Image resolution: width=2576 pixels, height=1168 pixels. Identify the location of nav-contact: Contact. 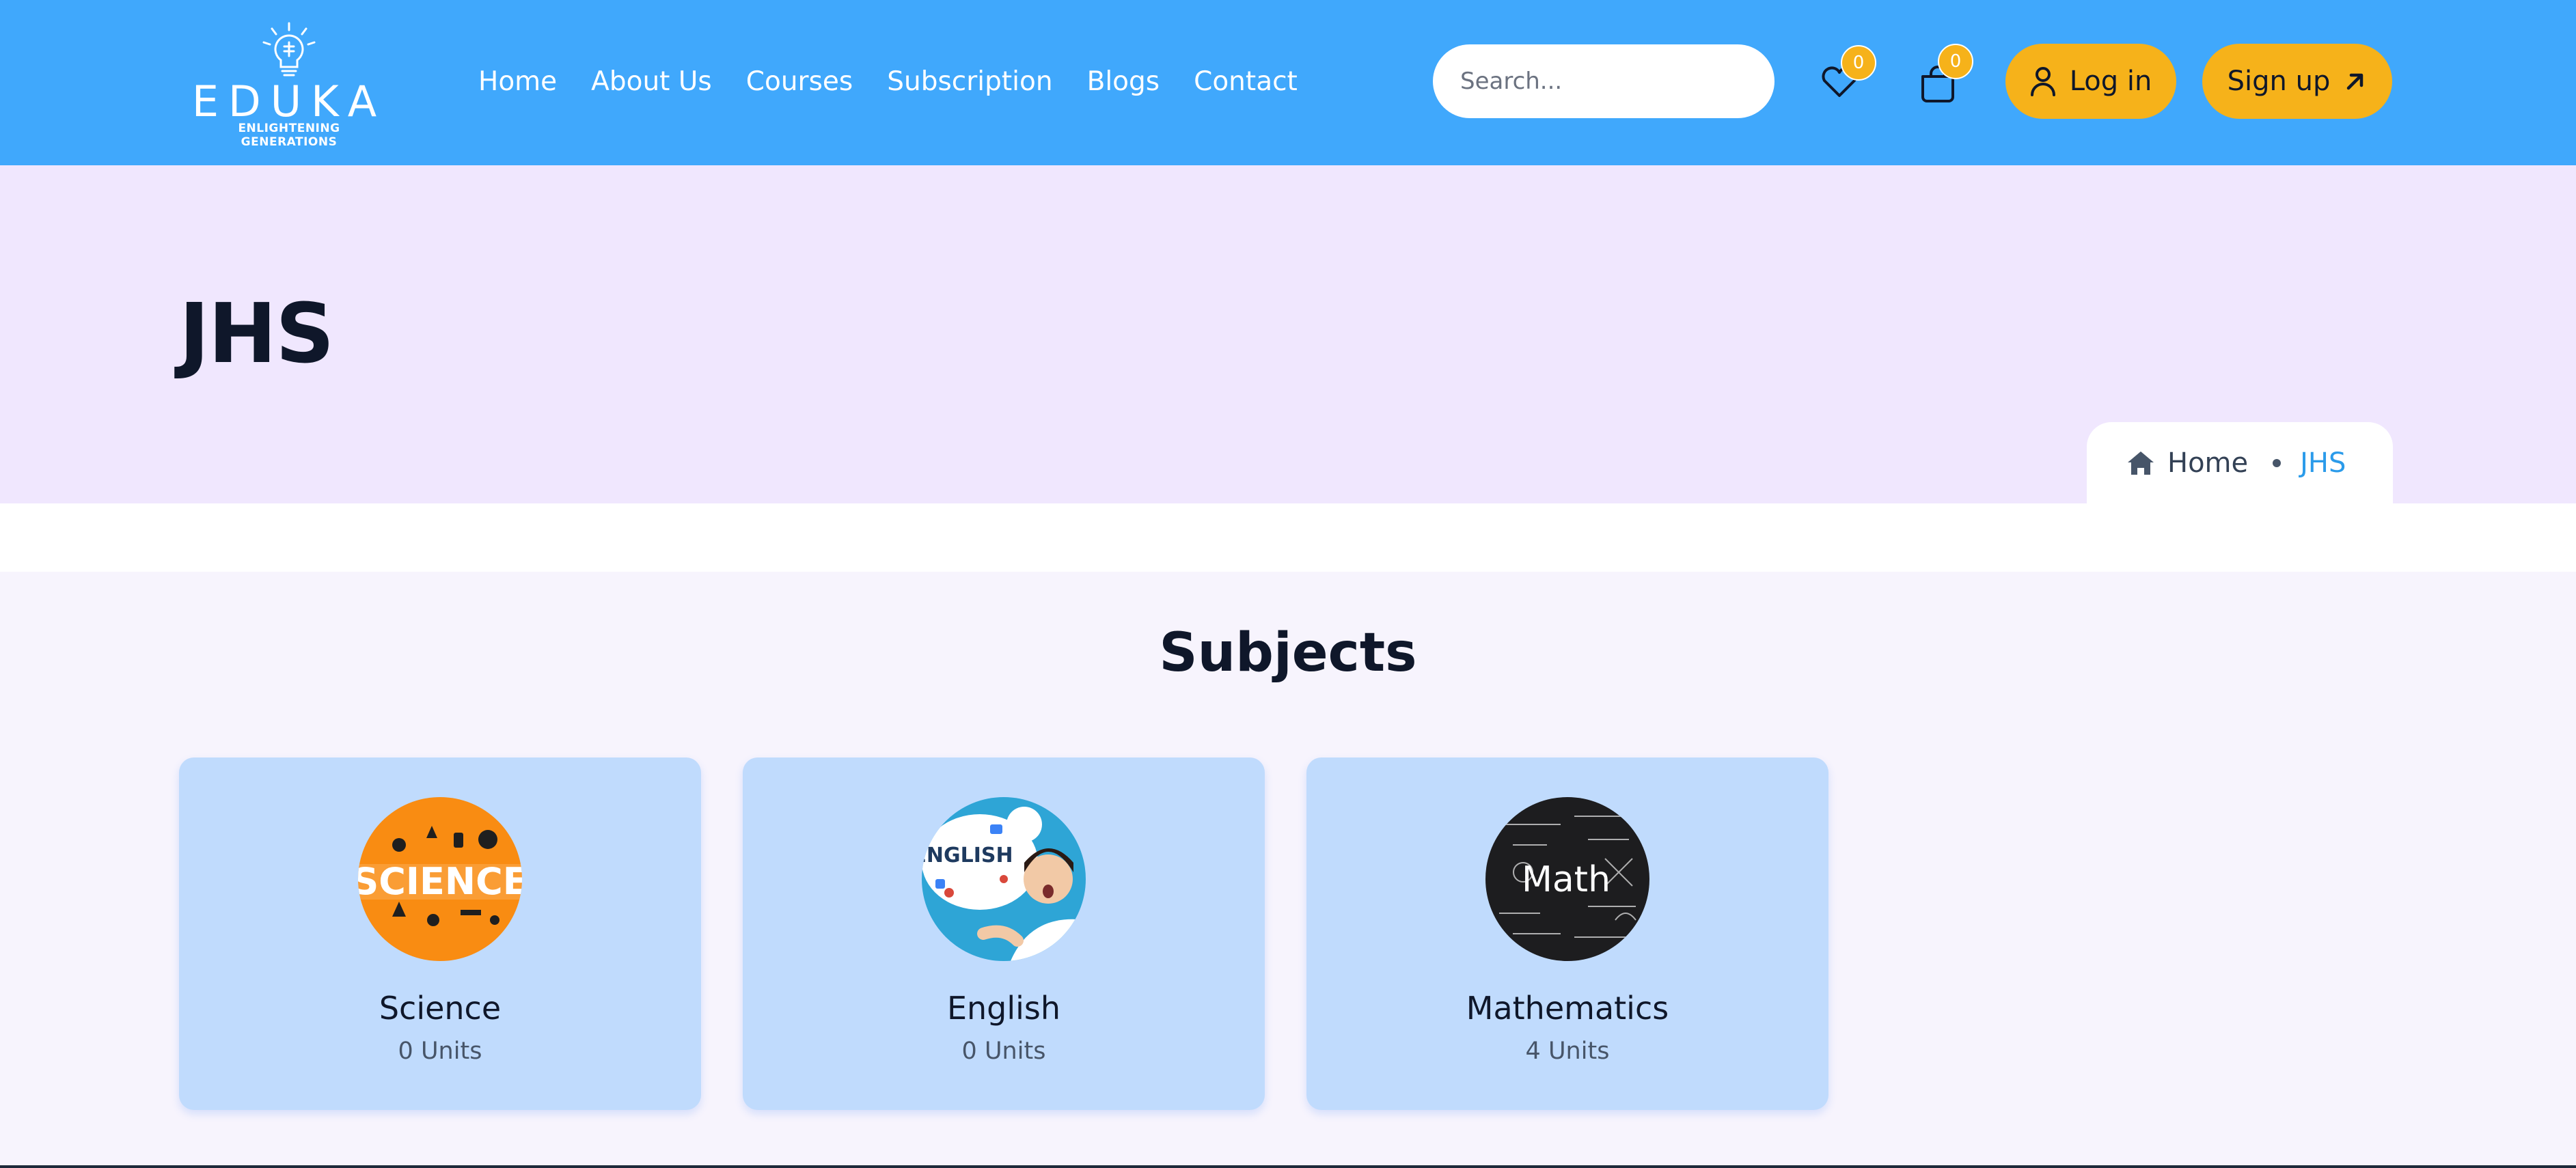
(1246, 82).